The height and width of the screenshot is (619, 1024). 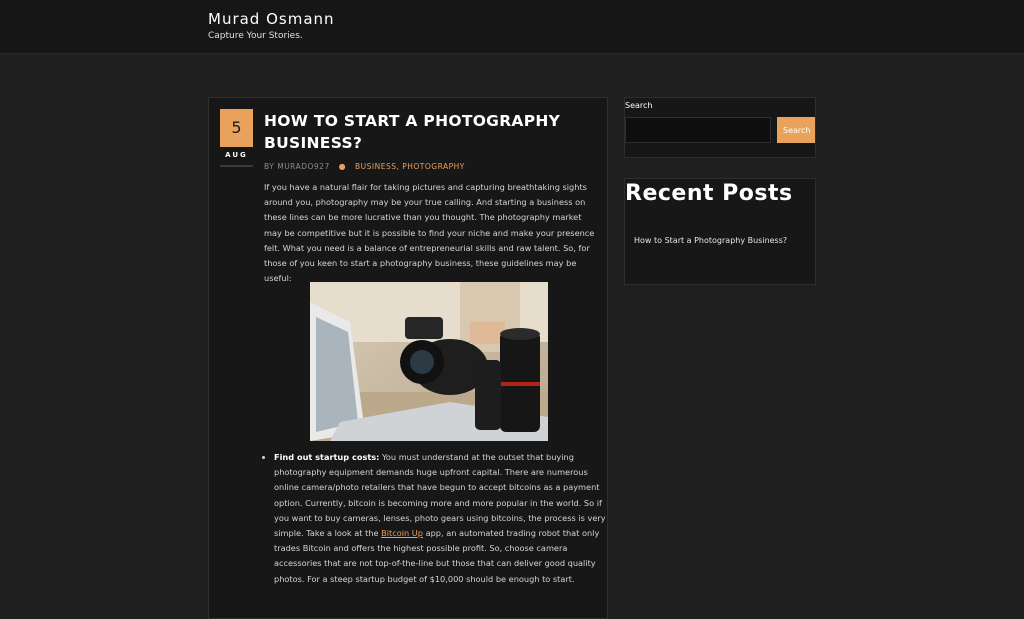 What do you see at coordinates (303, 166) in the screenshot?
I see `post-author: MURADO927` at bounding box center [303, 166].